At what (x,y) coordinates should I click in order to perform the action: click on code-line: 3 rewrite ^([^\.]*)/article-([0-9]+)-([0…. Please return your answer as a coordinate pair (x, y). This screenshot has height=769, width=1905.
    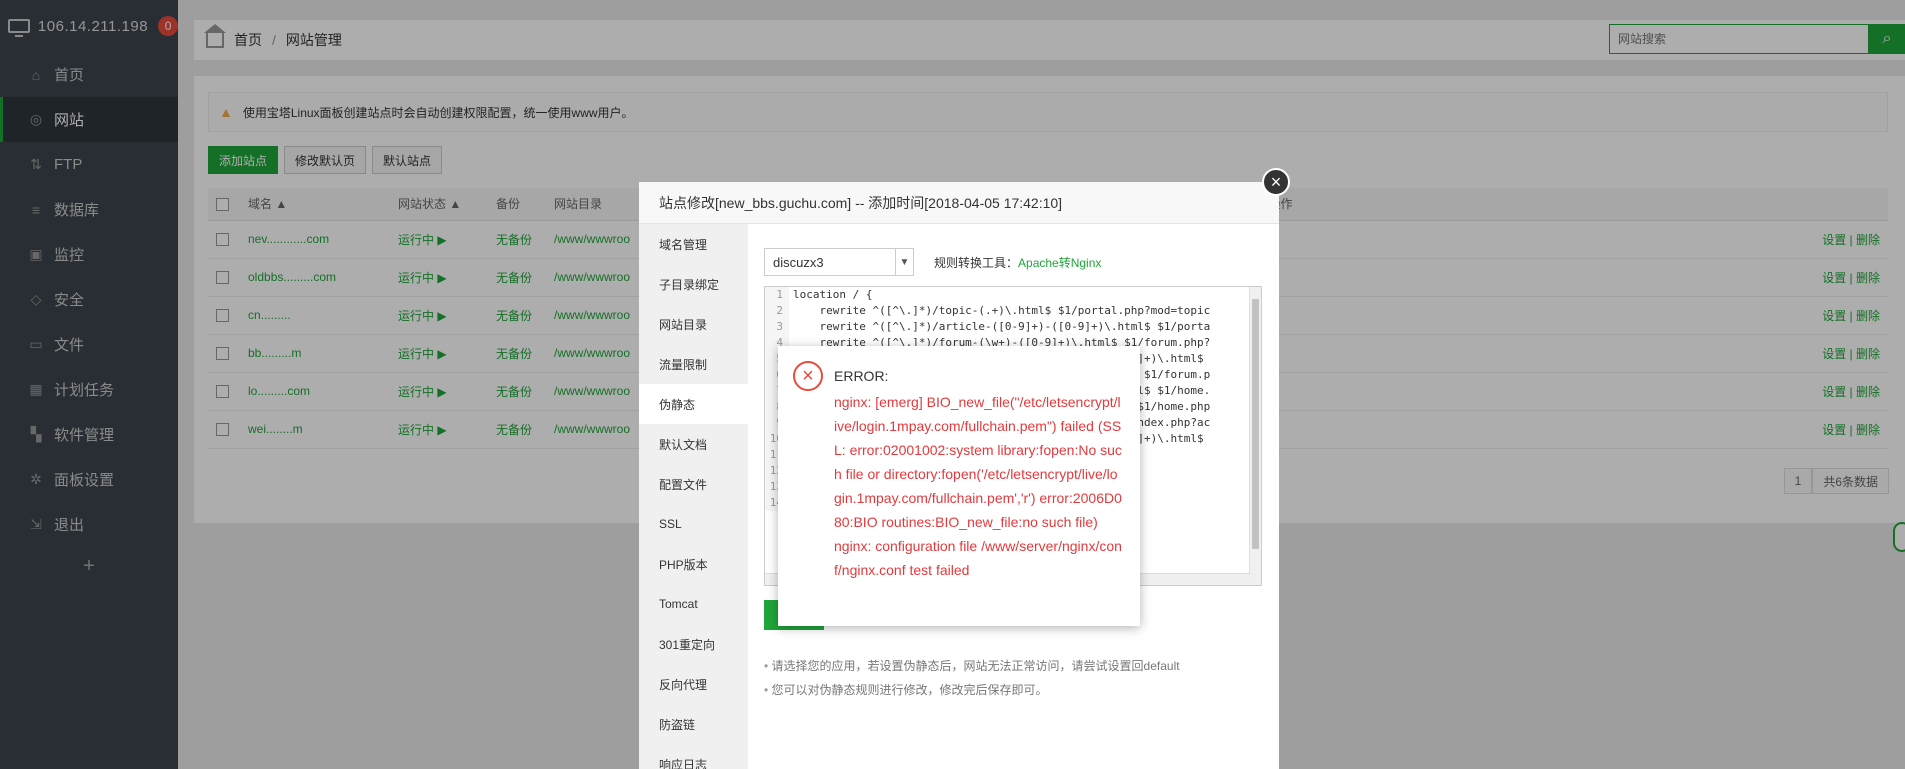
    Looking at the image, I should click on (1013, 327).